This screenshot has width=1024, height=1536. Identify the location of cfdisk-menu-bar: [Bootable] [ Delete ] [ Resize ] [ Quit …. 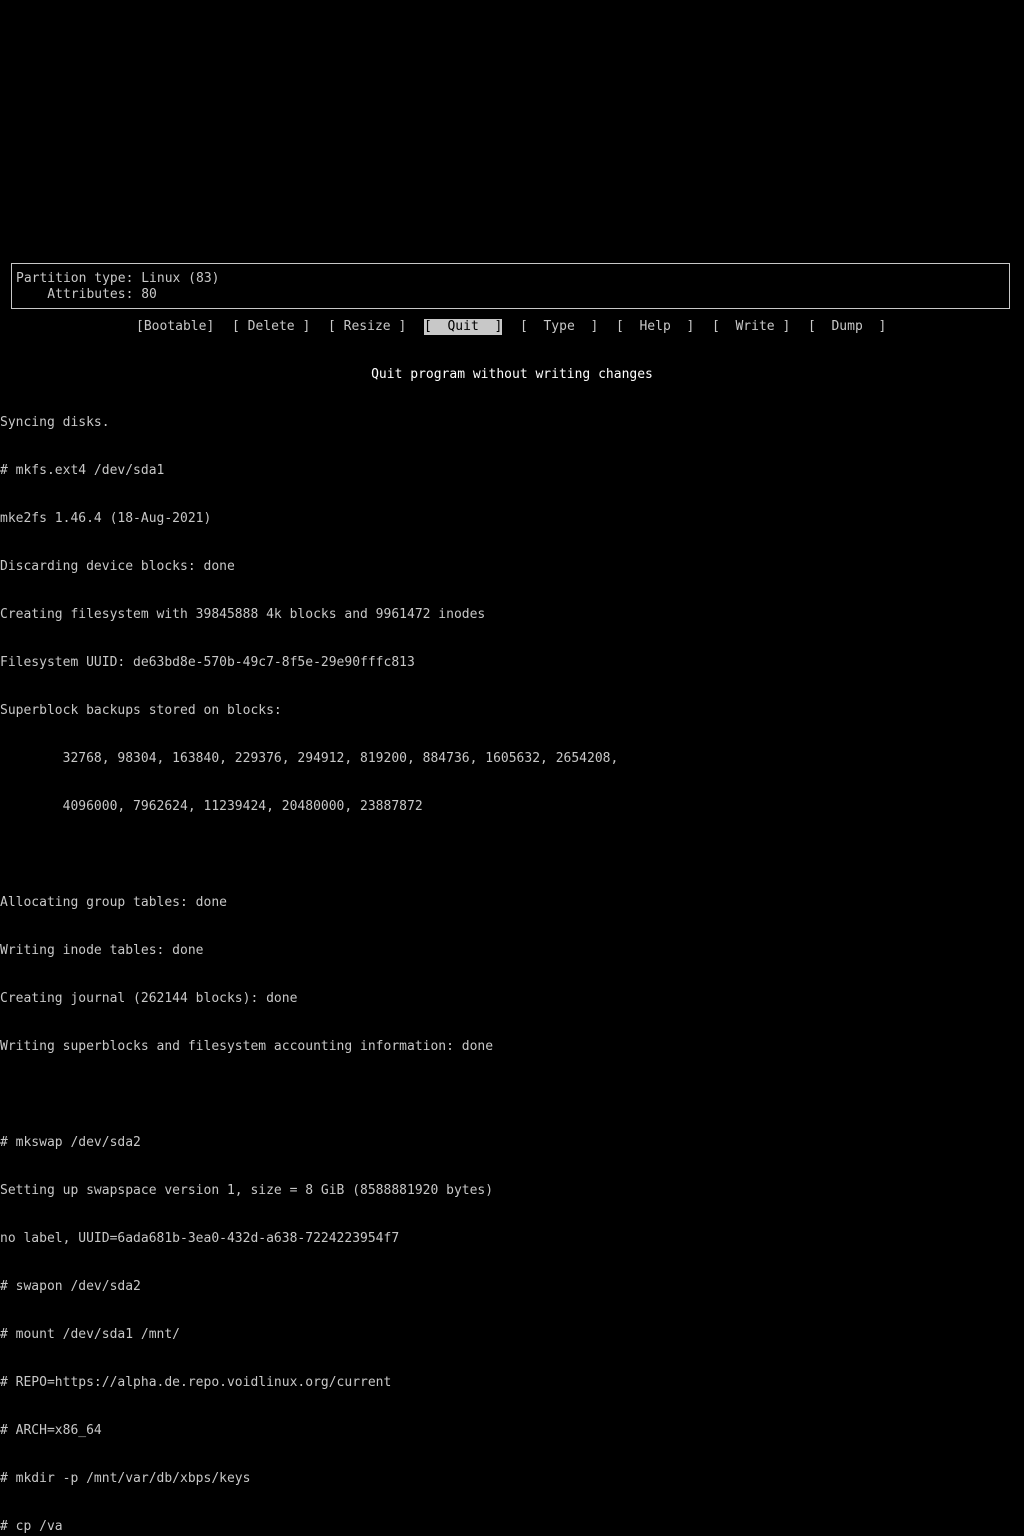
(512, 327).